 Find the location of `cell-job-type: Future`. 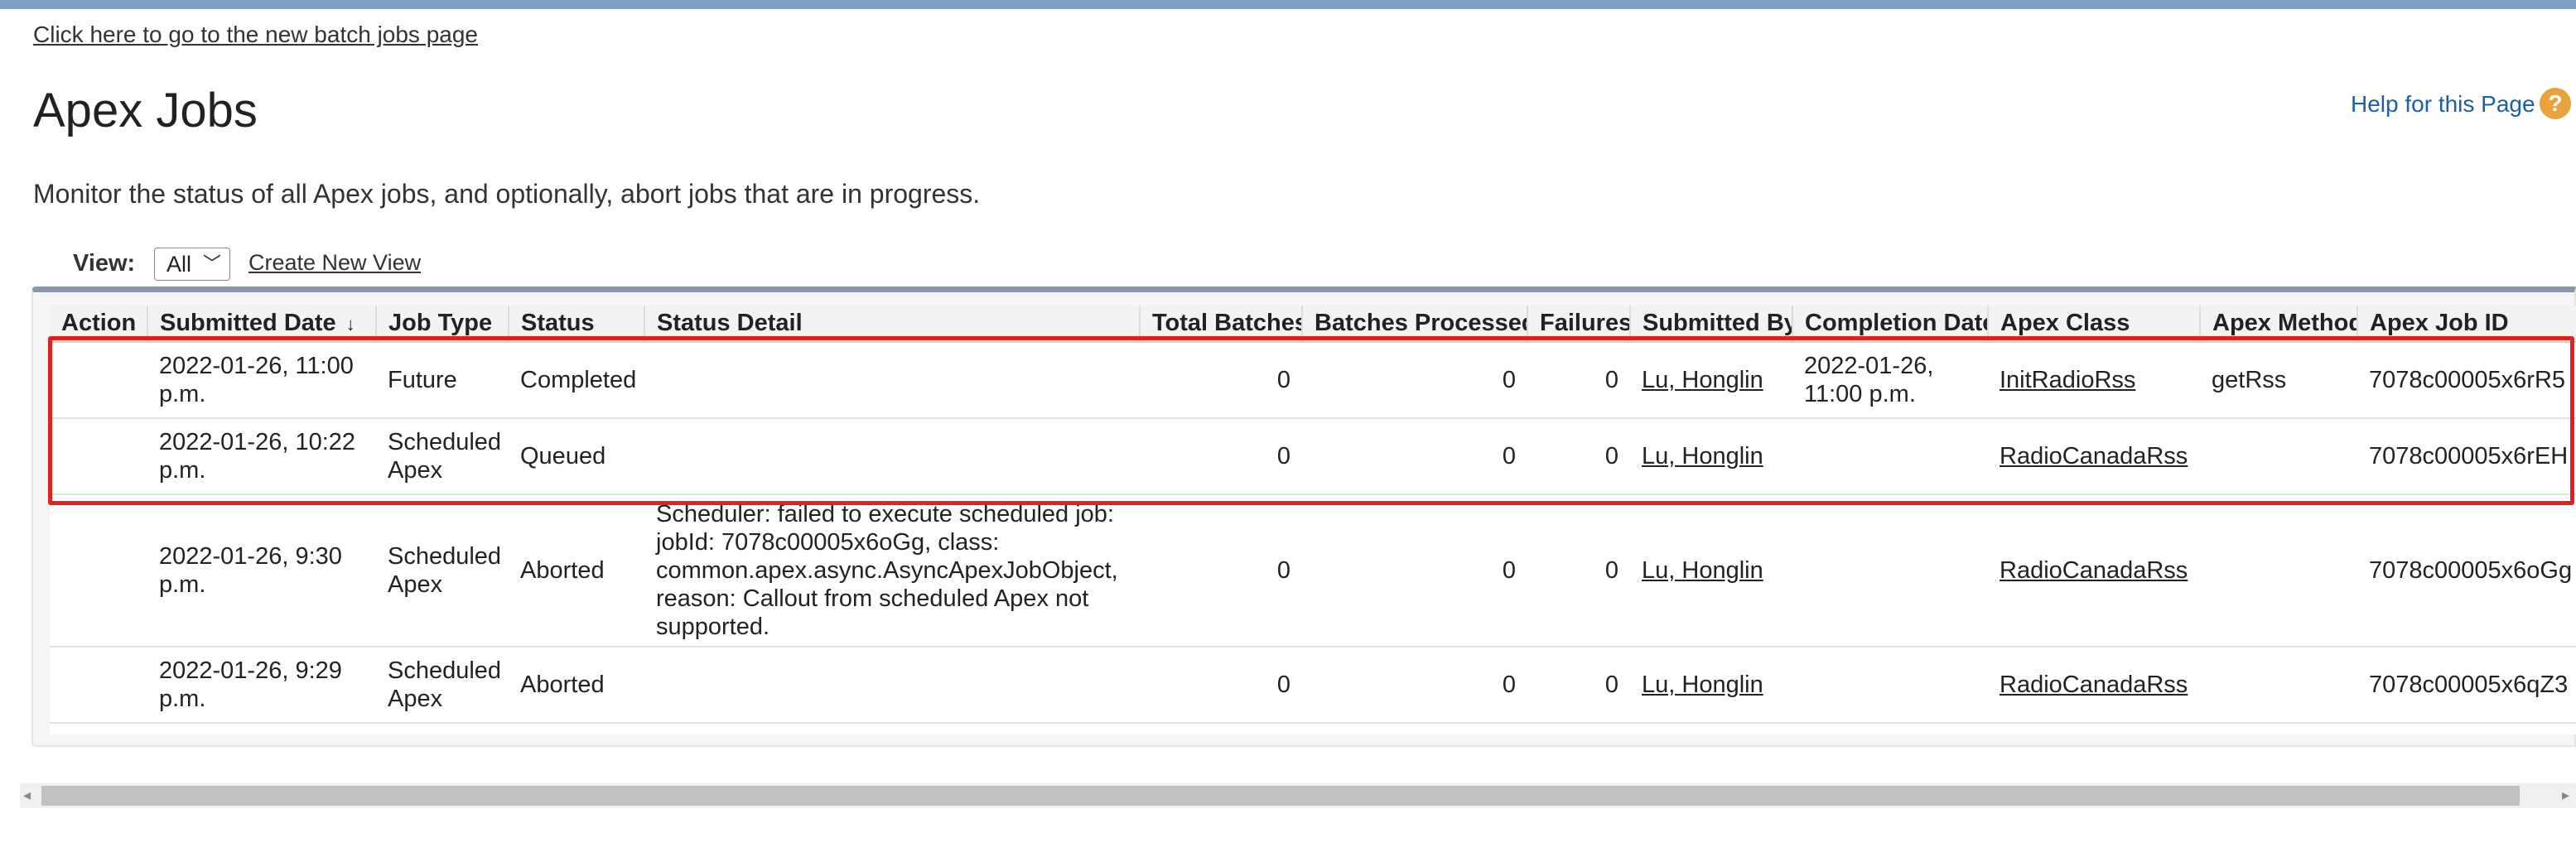

cell-job-type: Future is located at coordinates (442, 380).